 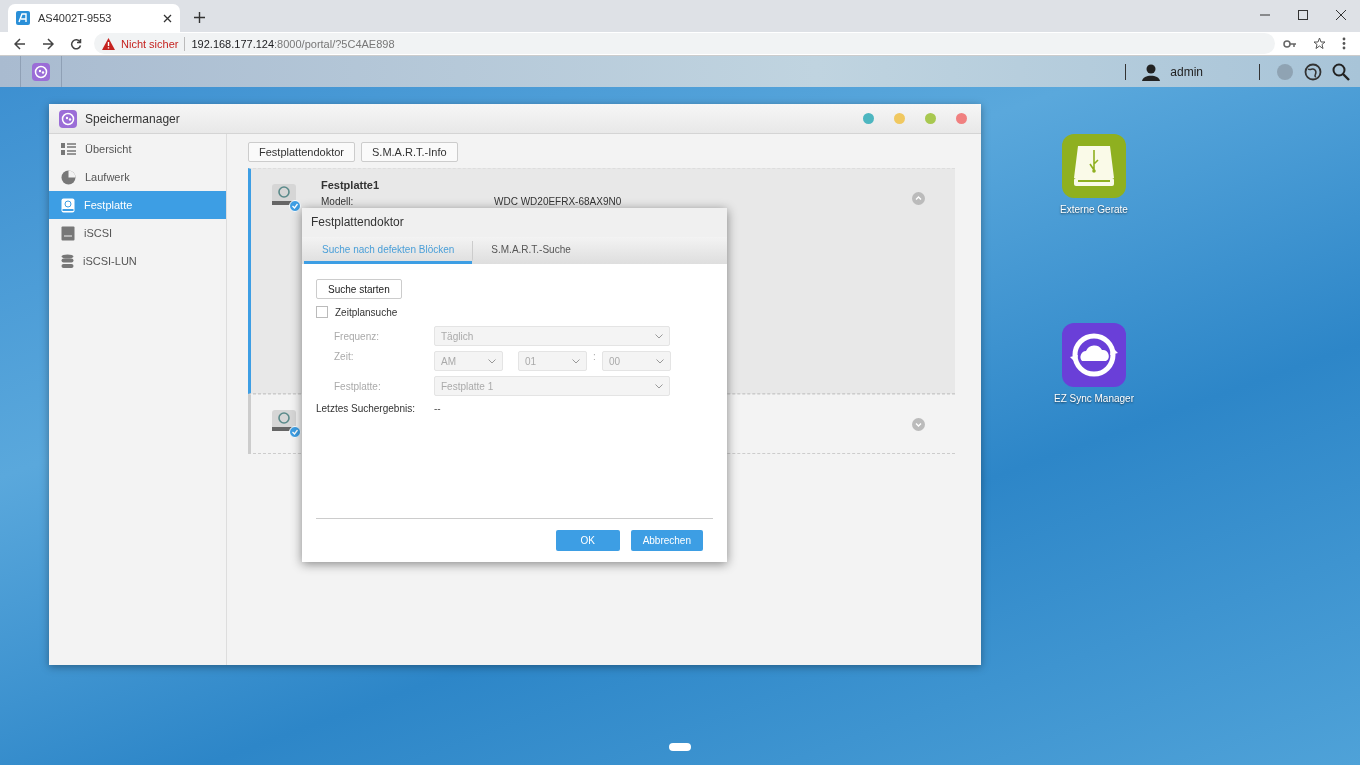 What do you see at coordinates (233, 43) in the screenshot?
I see `url-host: 192.168.177.124` at bounding box center [233, 43].